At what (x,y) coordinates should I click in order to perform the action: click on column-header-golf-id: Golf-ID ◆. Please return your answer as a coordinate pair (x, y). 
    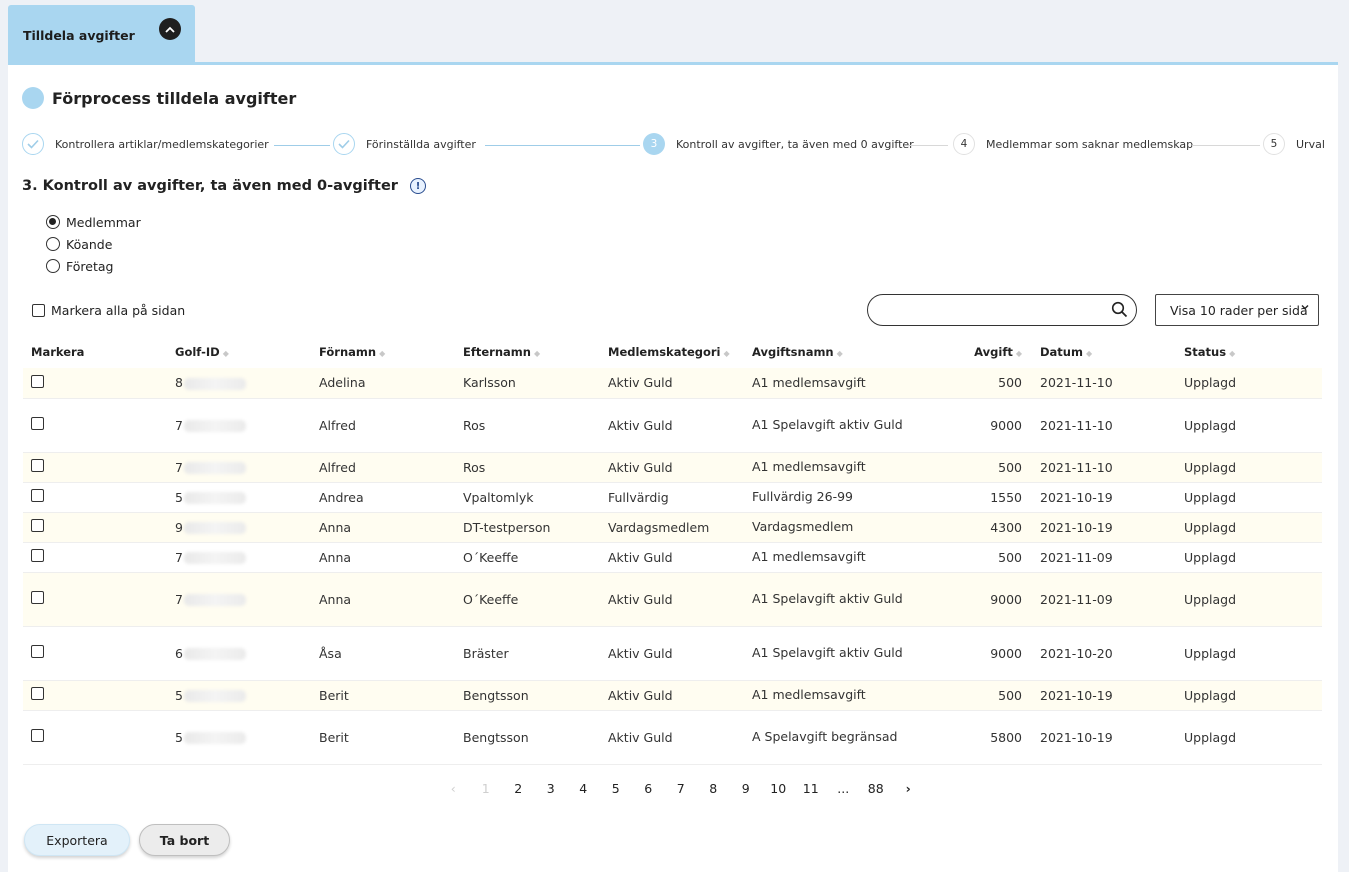
    Looking at the image, I should click on (239, 351).